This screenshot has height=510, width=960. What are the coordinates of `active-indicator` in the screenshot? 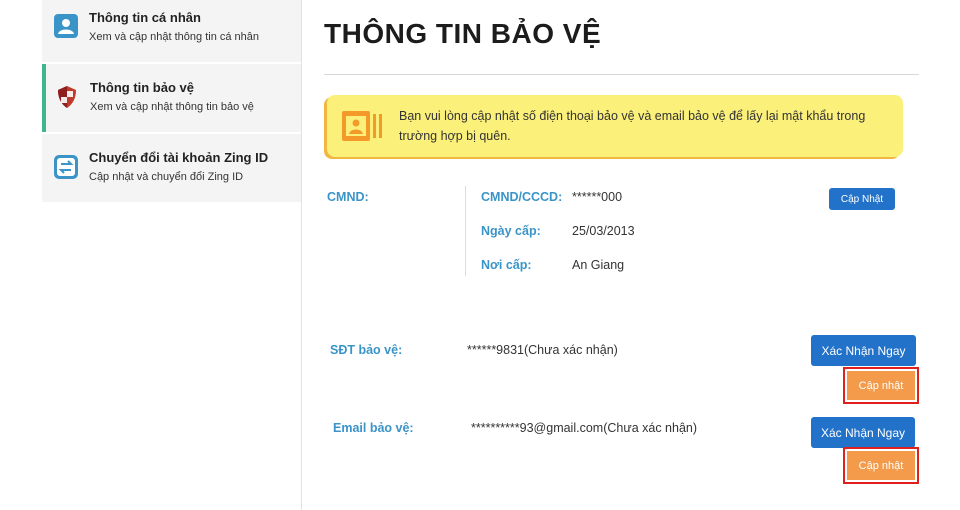 It's located at (44, 98).